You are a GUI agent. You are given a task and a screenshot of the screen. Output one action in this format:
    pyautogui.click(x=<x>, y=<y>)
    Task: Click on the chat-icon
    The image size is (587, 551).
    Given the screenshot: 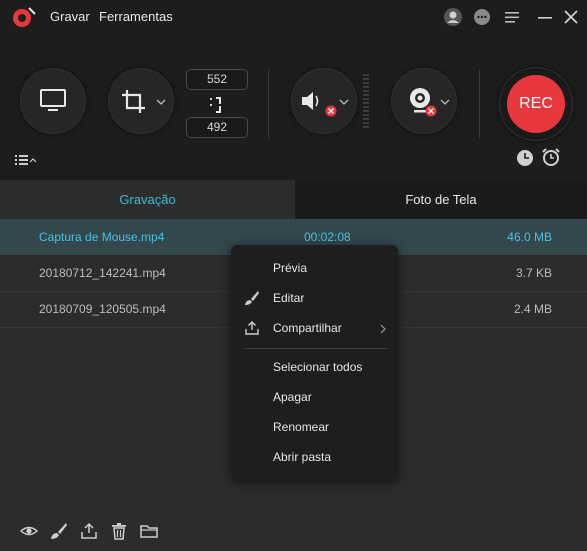 What is the action you would take?
    pyautogui.click(x=482, y=17)
    